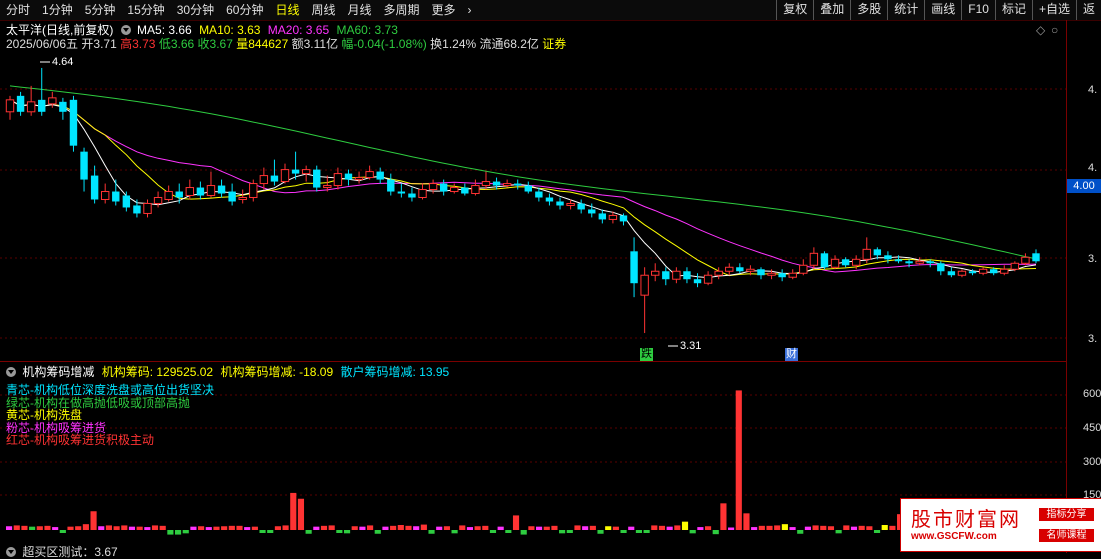 The height and width of the screenshot is (559, 1101). Describe the element at coordinates (533, 361) in the screenshot. I see `pane-divider` at that location.